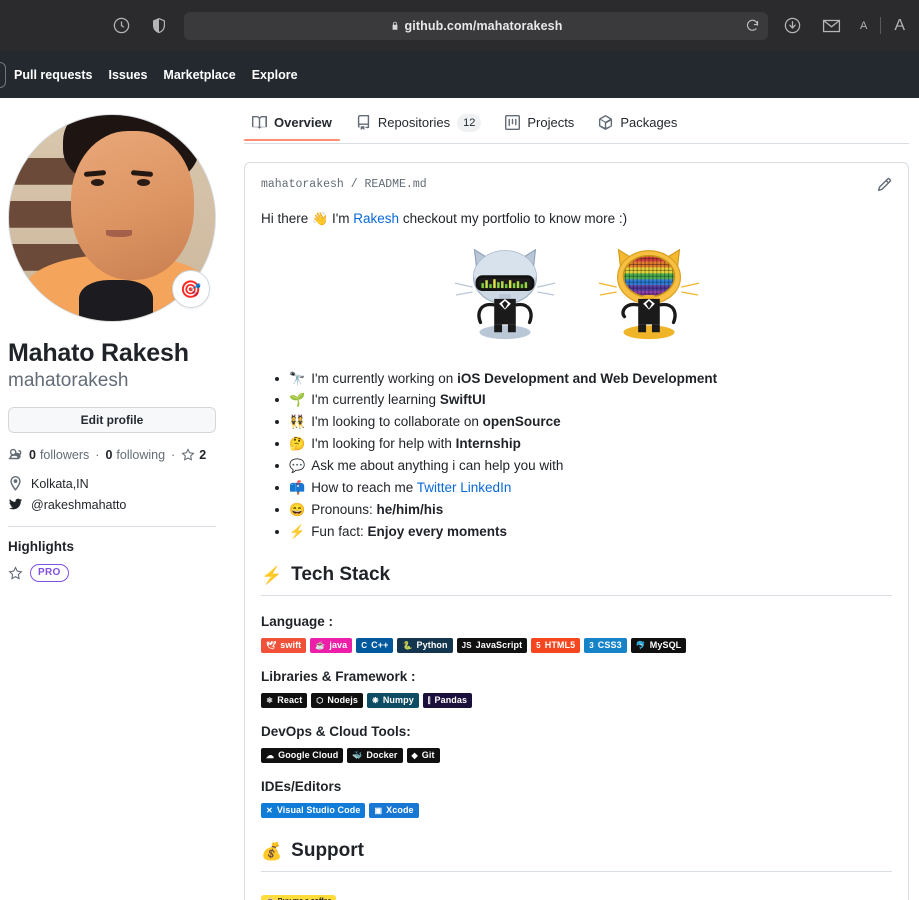 This screenshot has height=900, width=919. Describe the element at coordinates (400, 810) in the screenshot. I see `badge-label: Xcode` at that location.